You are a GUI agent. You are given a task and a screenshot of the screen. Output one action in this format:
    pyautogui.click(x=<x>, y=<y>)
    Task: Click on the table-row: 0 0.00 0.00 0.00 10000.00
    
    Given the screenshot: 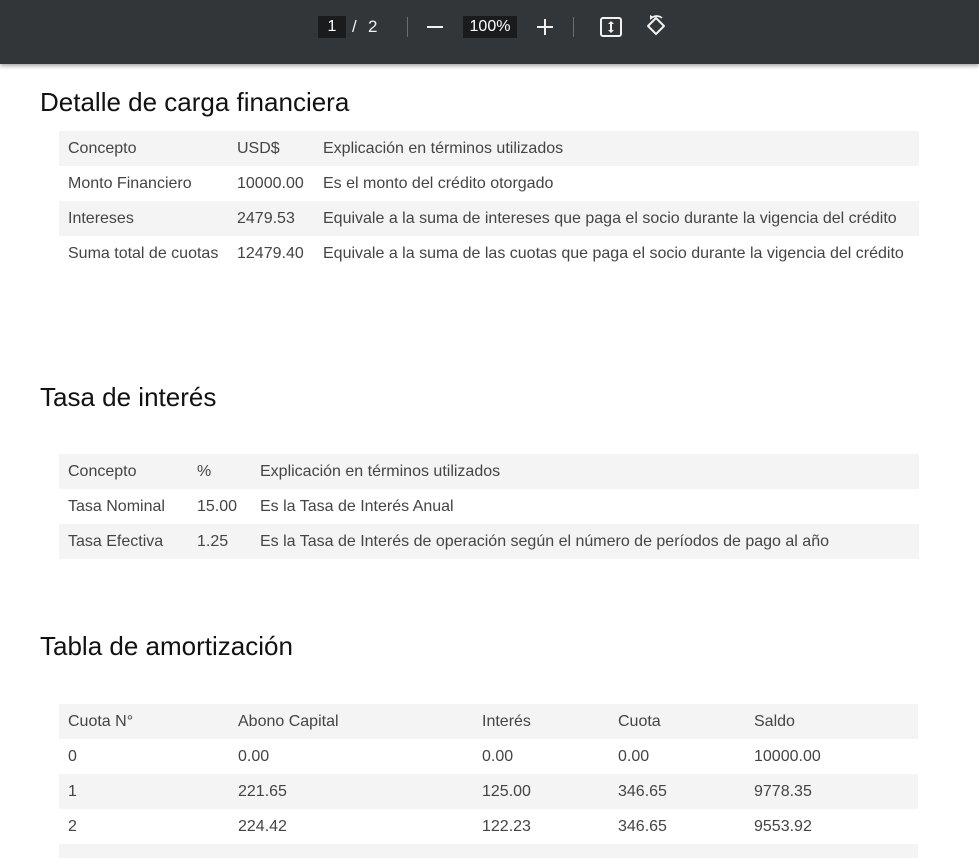 What is the action you would take?
    pyautogui.click(x=488, y=756)
    